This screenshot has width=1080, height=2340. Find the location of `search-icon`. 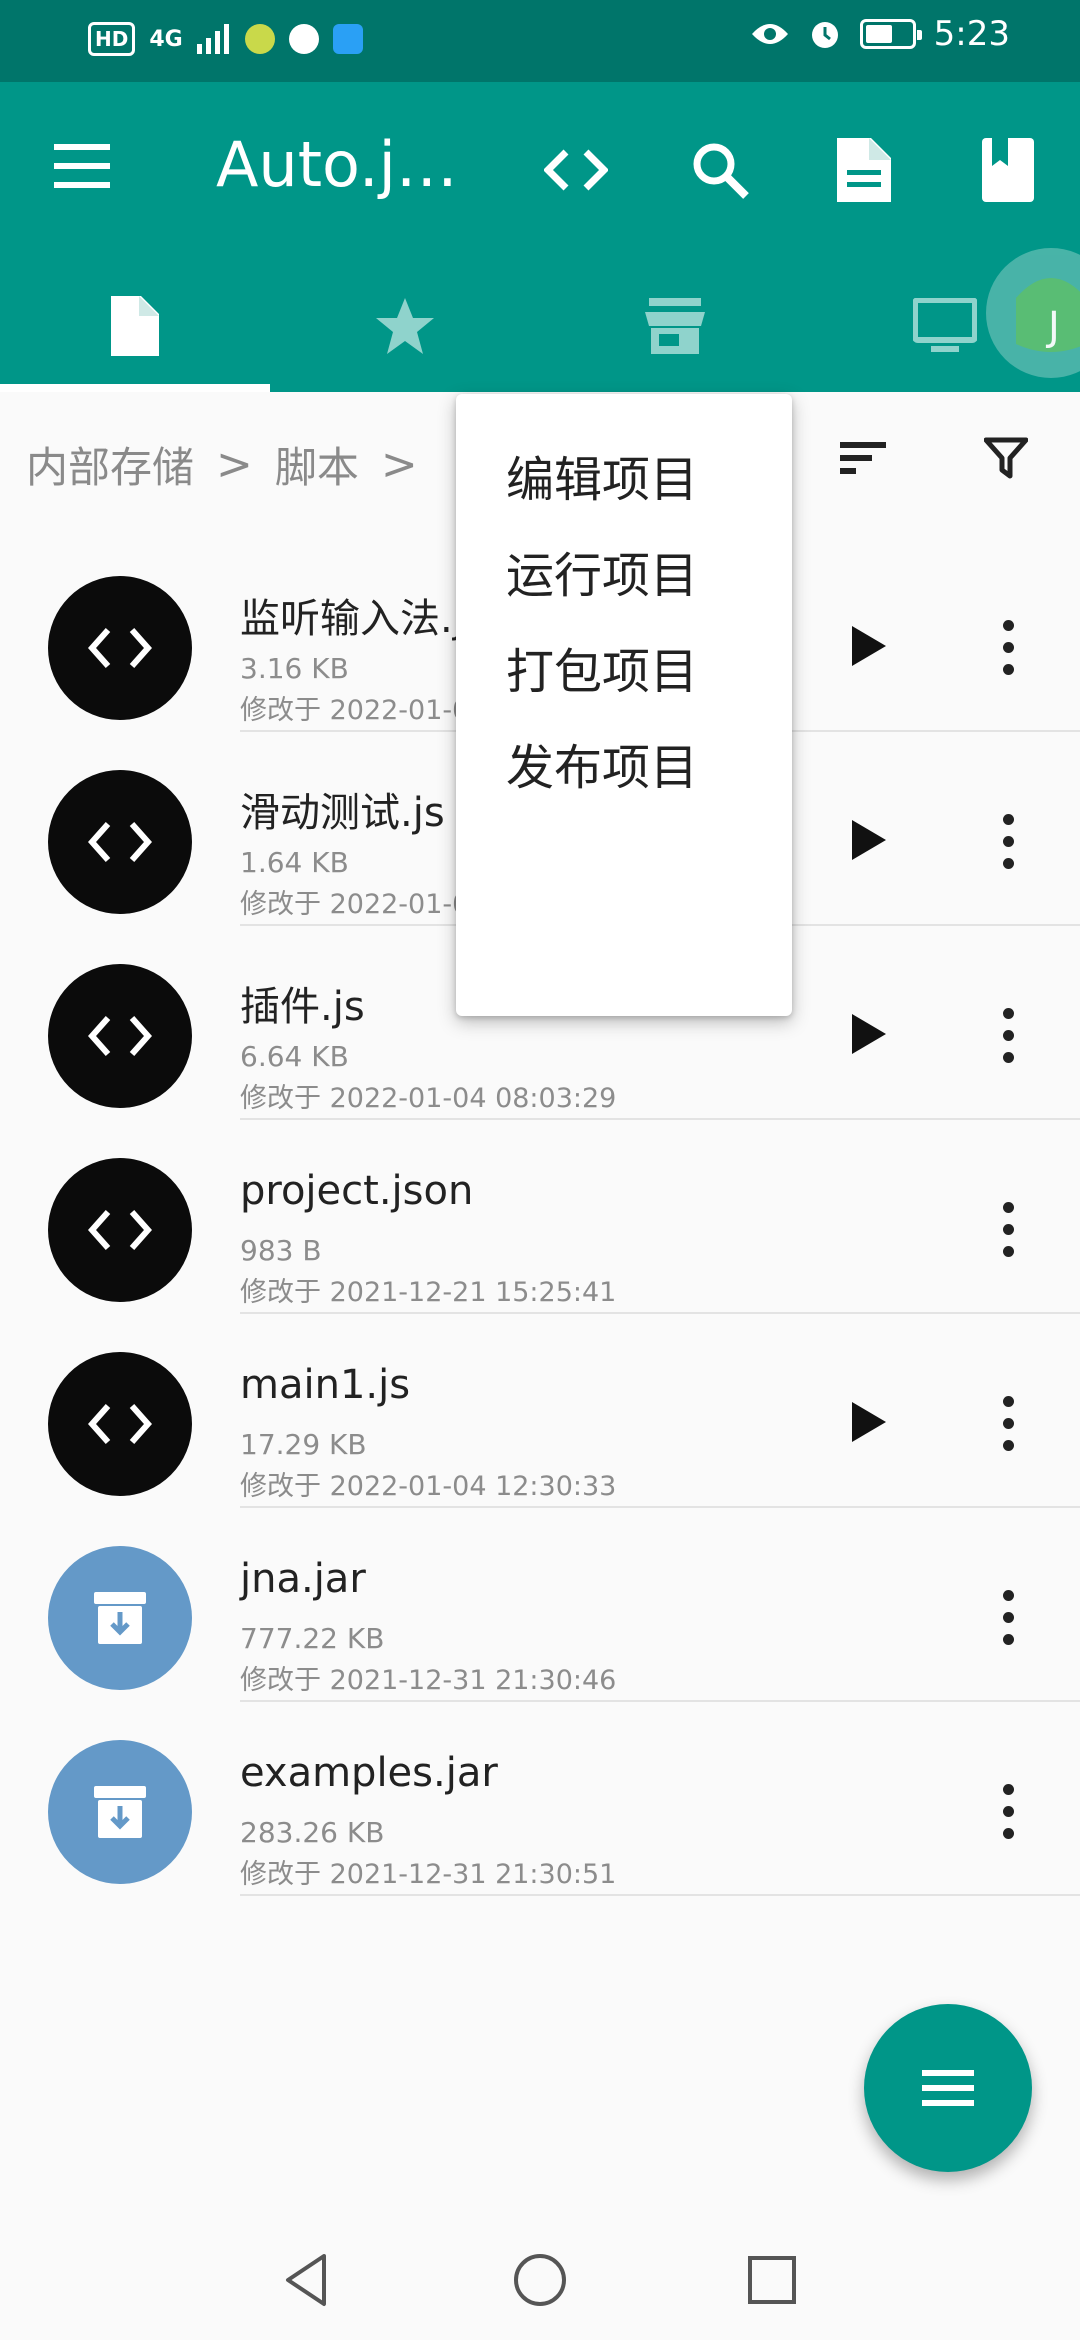

search-icon is located at coordinates (720, 170).